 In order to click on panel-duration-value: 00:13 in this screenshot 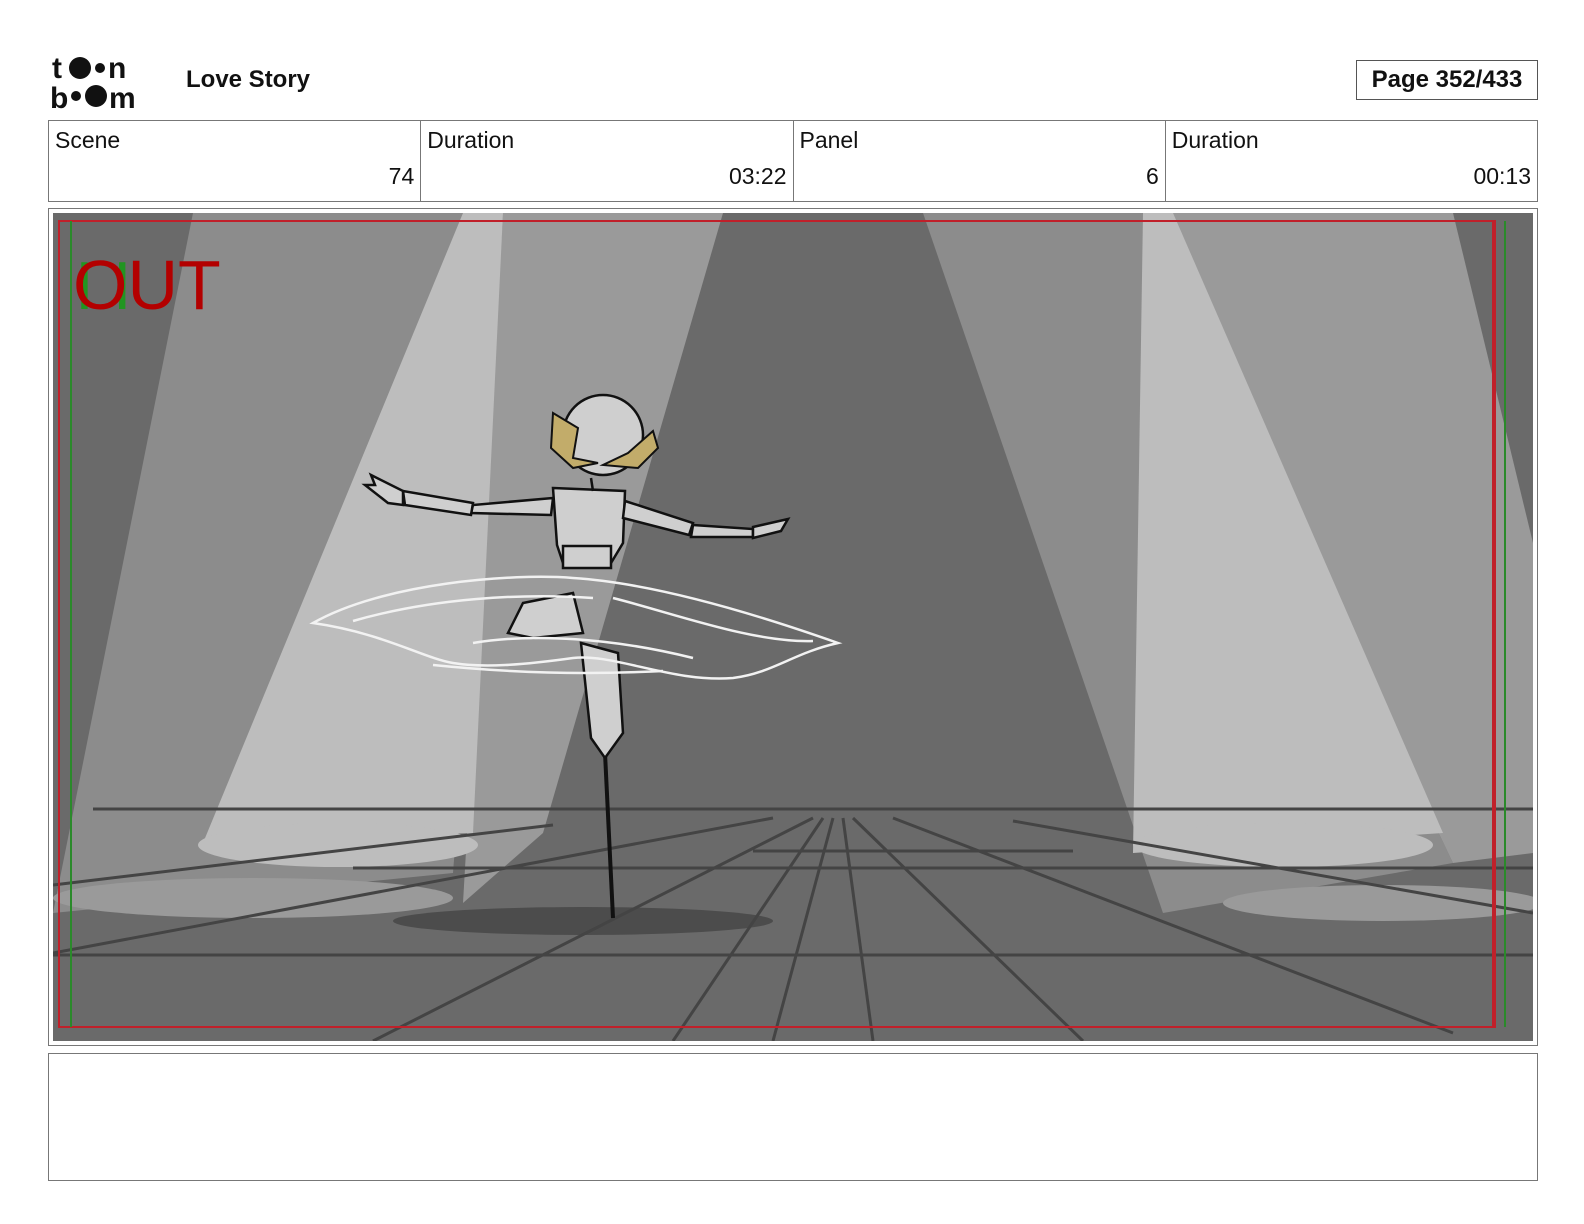, I will do `click(1502, 176)`.